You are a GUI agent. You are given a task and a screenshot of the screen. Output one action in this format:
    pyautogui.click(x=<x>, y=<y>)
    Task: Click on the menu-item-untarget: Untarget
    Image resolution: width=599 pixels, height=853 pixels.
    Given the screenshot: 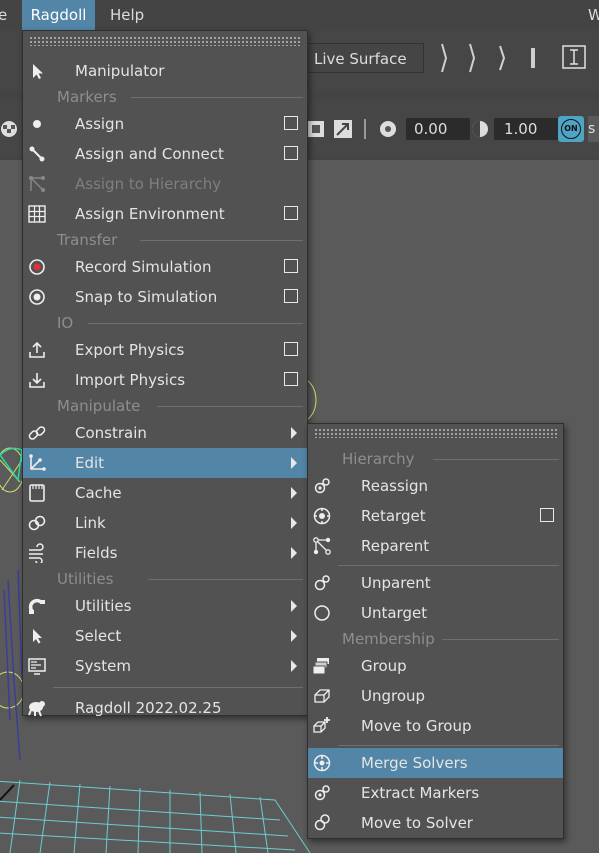 What is the action you would take?
    pyautogui.click(x=435, y=613)
    